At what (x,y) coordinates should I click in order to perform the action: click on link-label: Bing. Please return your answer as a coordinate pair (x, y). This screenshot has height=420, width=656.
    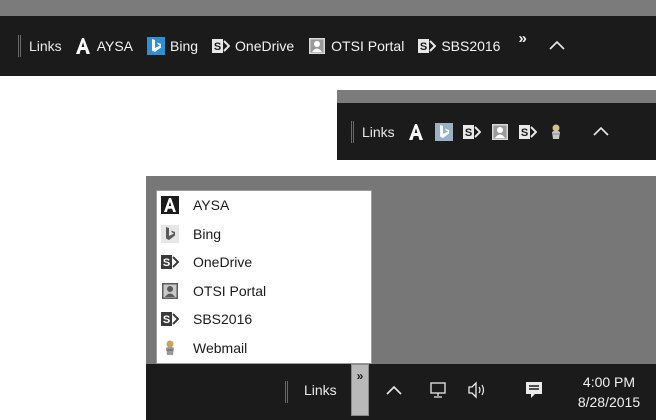
    Looking at the image, I should click on (184, 46).